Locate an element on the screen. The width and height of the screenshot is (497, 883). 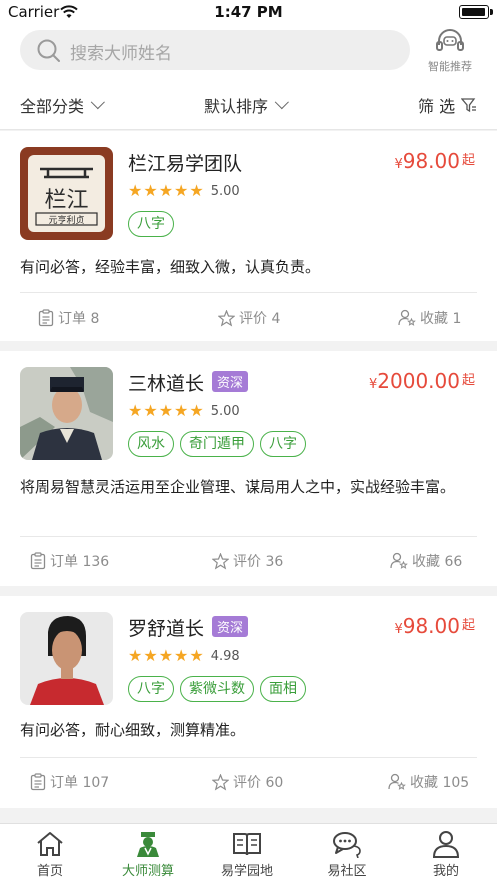
tag: 面相 is located at coordinates (283, 689).